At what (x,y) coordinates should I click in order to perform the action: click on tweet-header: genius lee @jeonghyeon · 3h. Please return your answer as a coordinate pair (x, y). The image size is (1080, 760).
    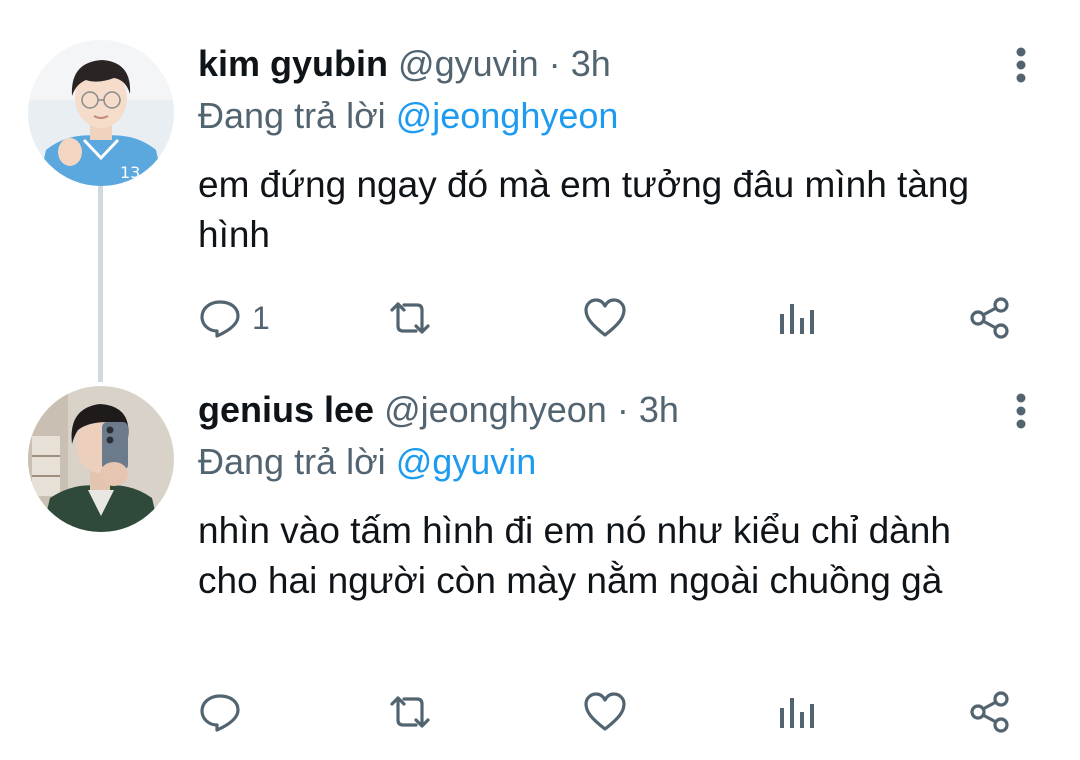
    Looking at the image, I should click on (438, 410).